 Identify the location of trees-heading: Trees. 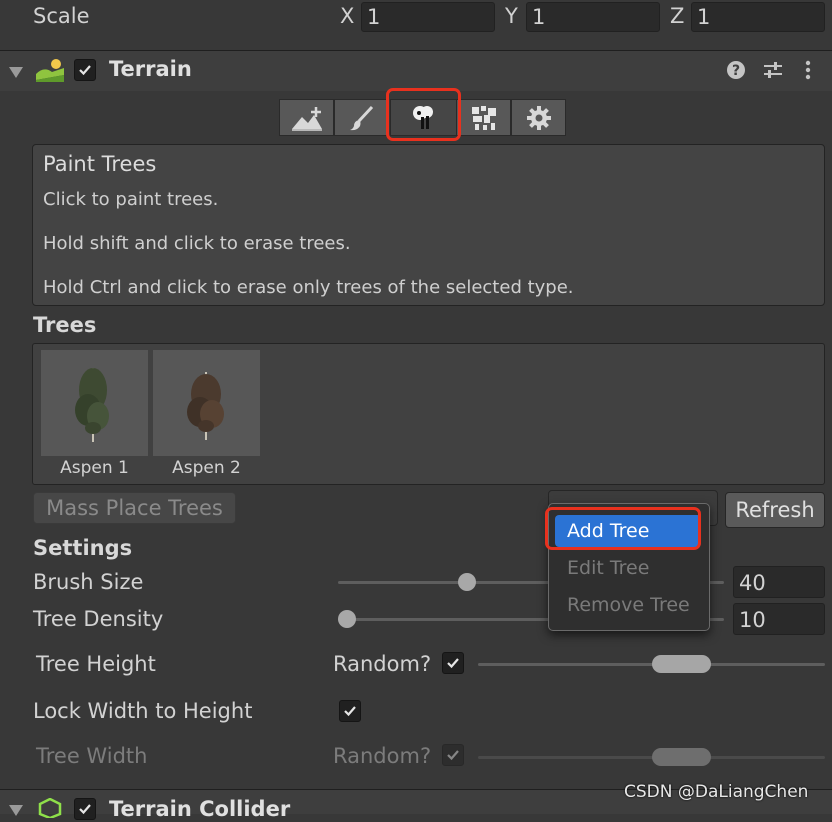
(65, 325).